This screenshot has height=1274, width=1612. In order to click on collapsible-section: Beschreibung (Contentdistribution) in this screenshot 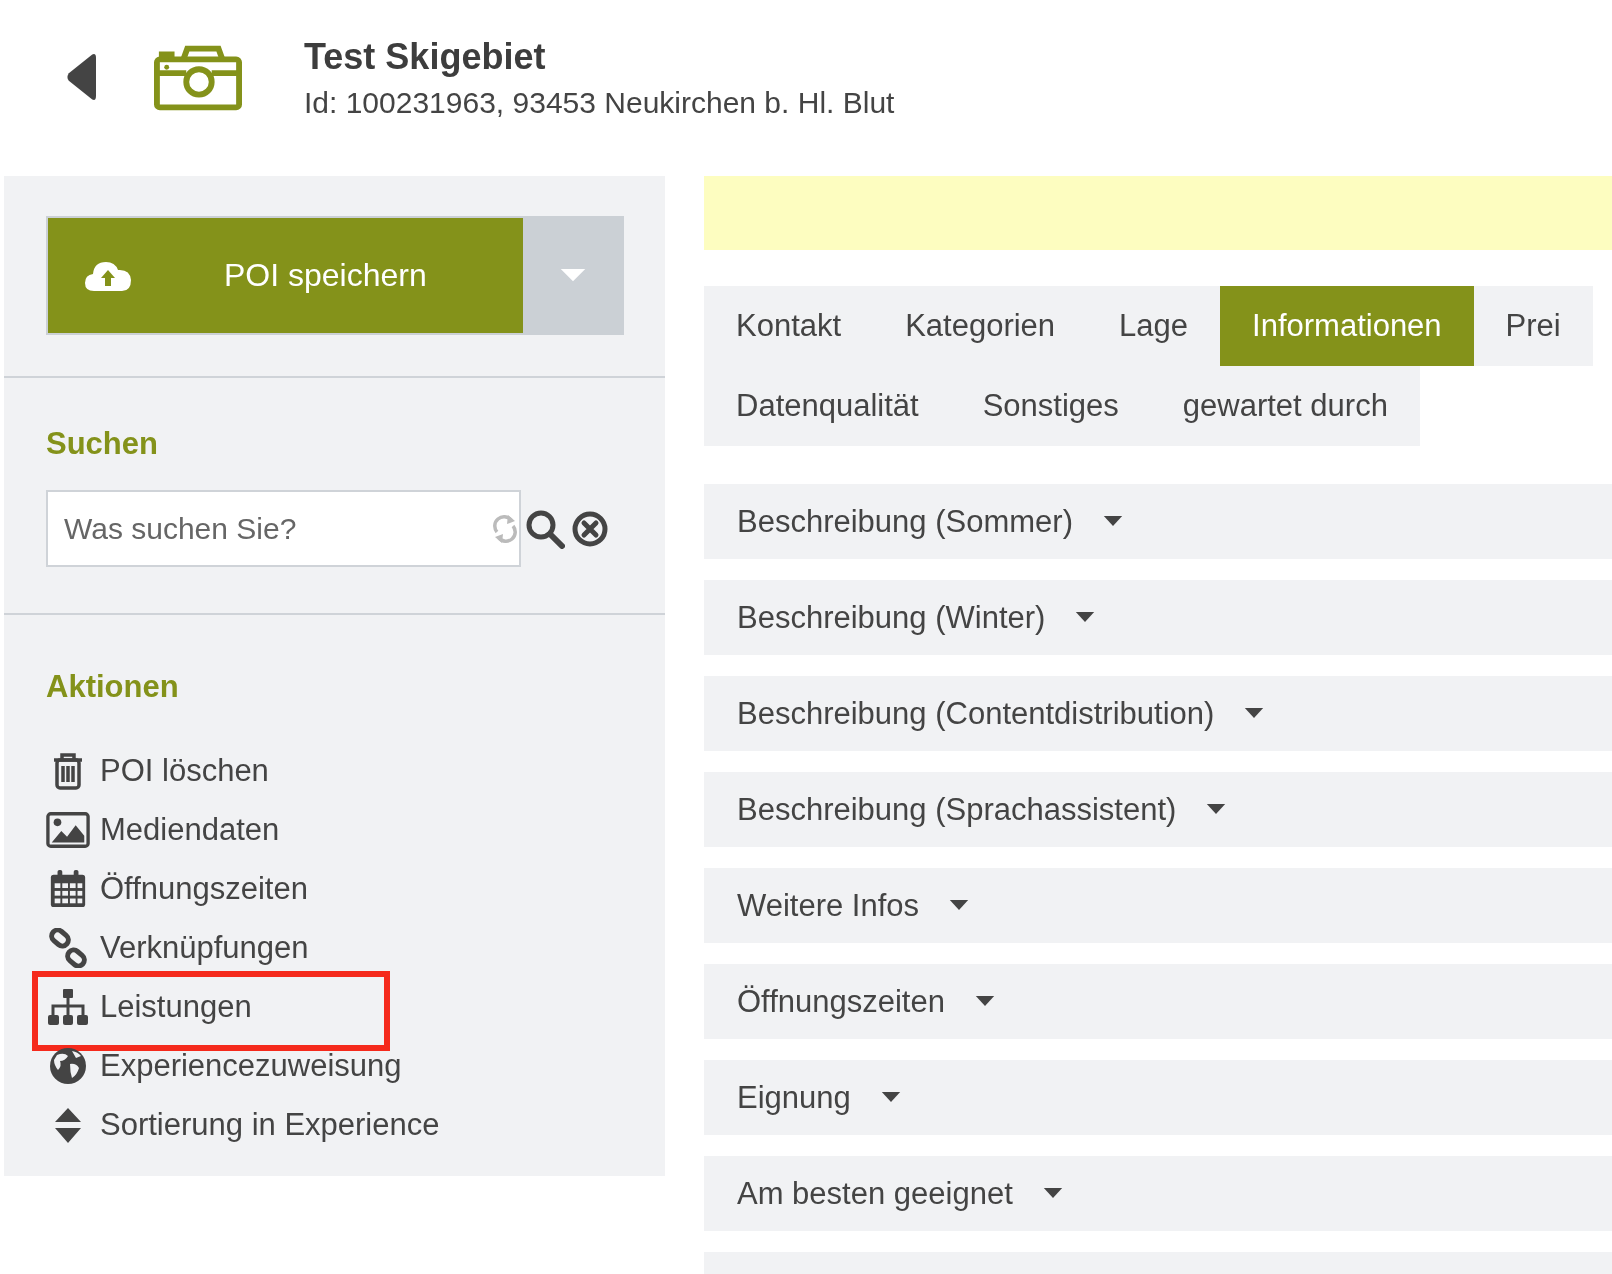, I will do `click(1158, 713)`.